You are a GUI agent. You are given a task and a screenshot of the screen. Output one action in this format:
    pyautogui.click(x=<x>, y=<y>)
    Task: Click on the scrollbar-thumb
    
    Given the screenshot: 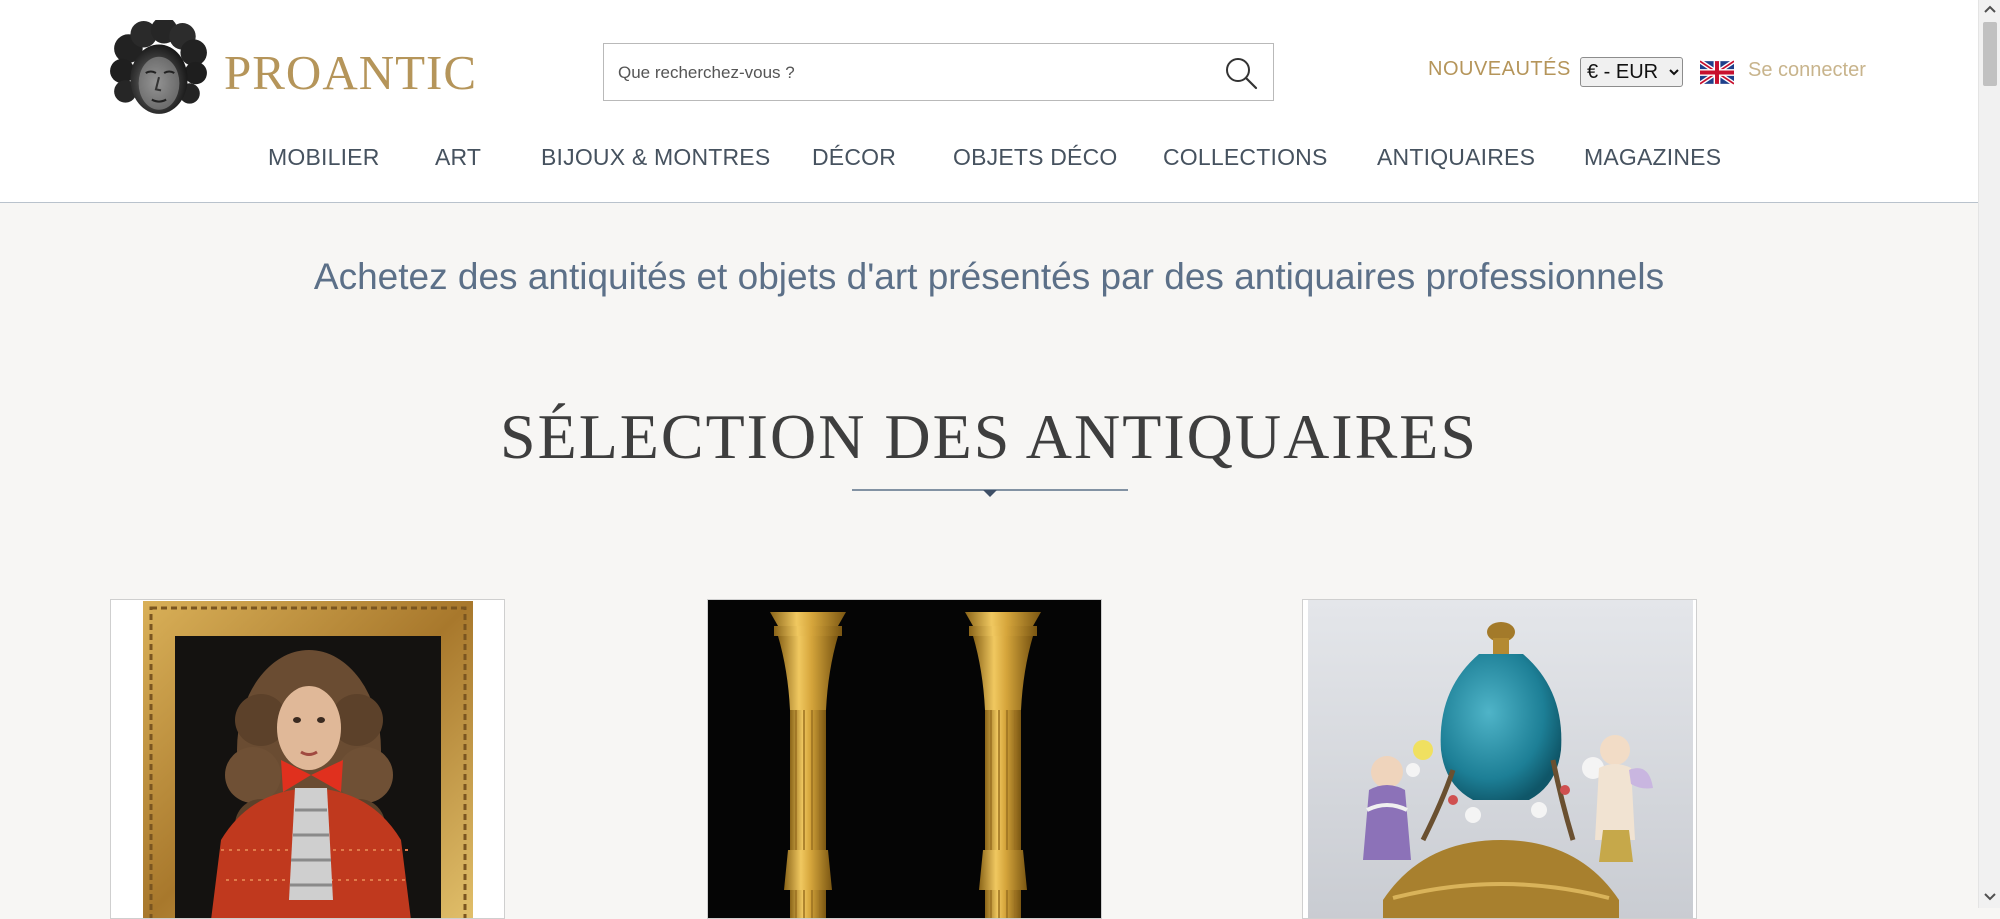 What is the action you would take?
    pyautogui.click(x=1990, y=54)
    